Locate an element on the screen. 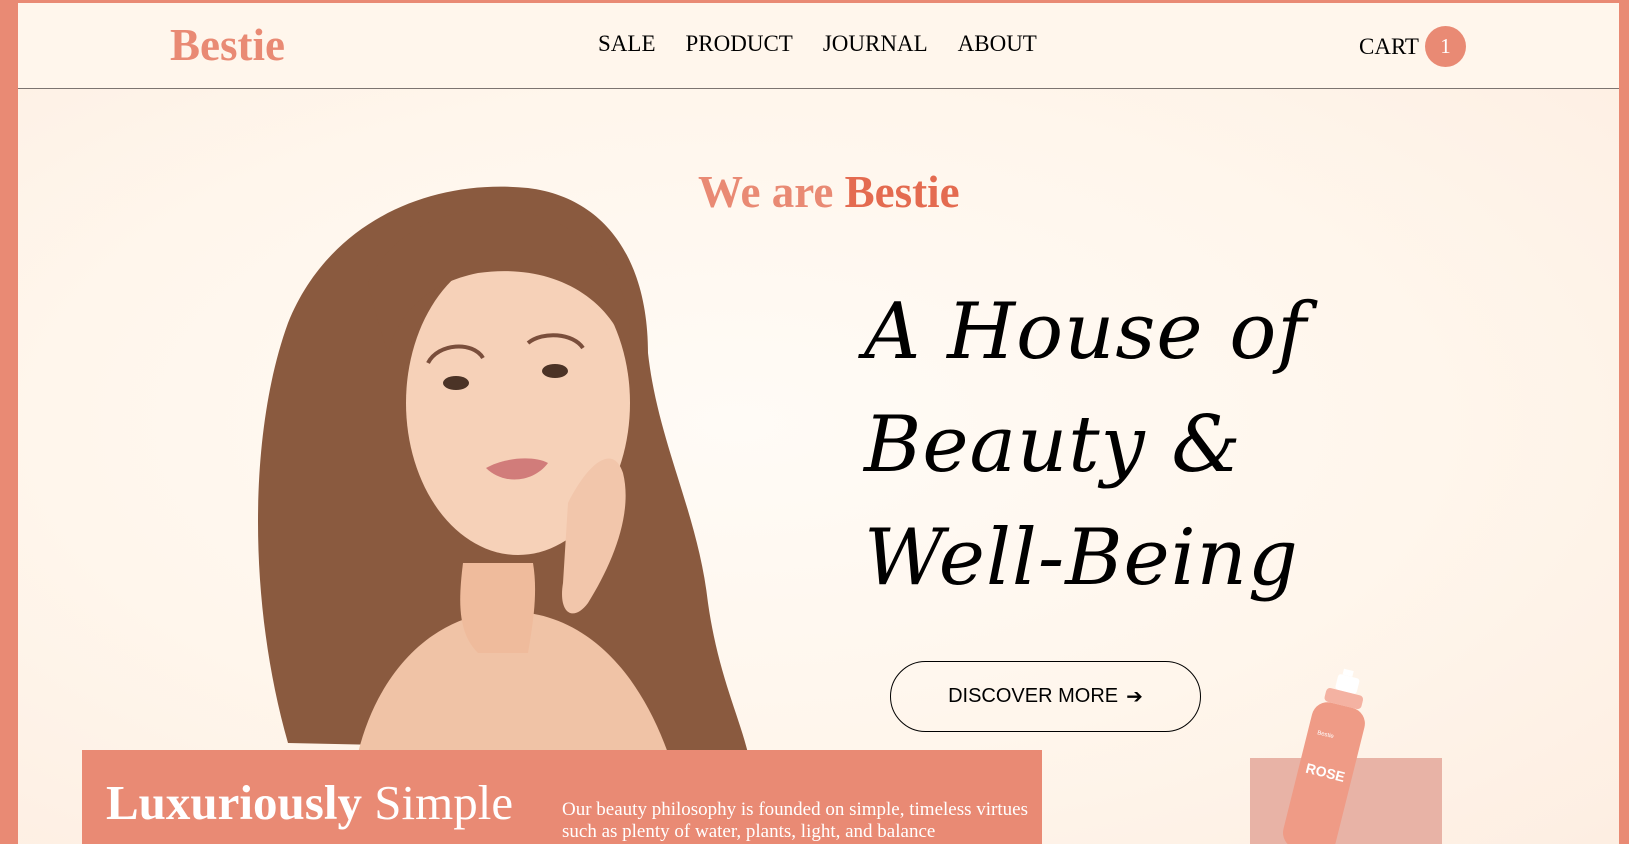 The image size is (1629, 844). nav-link-sale: SALE is located at coordinates (627, 43).